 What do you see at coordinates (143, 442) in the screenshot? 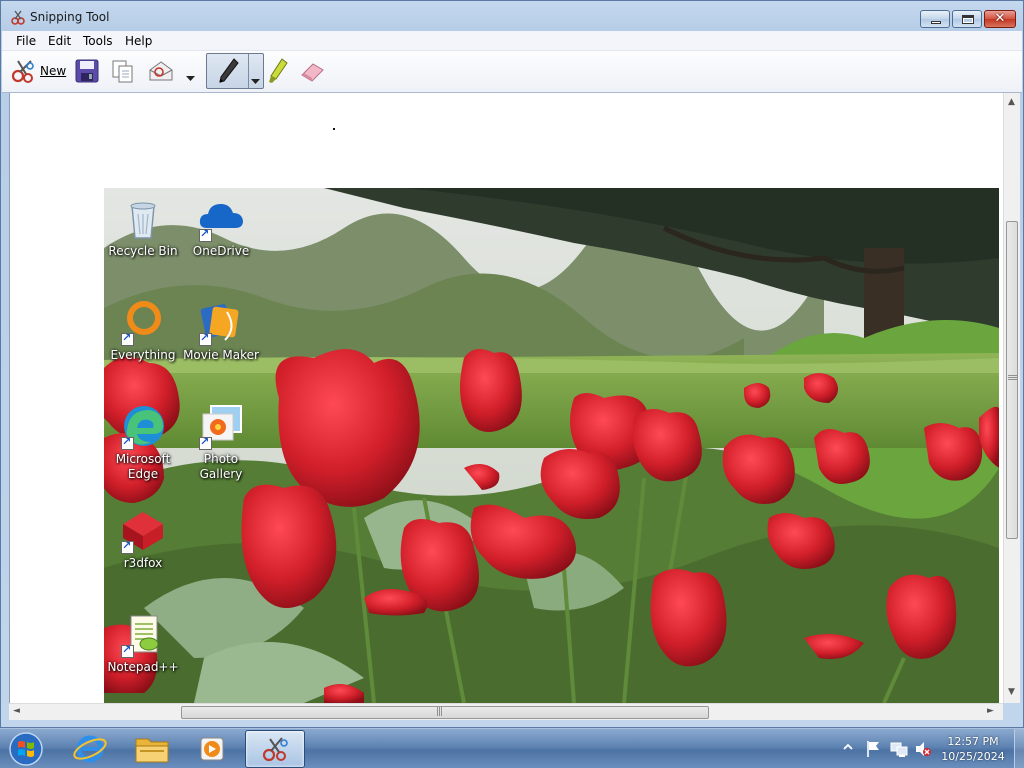
I see `desktop-icon-edge: Microsoft Edge` at bounding box center [143, 442].